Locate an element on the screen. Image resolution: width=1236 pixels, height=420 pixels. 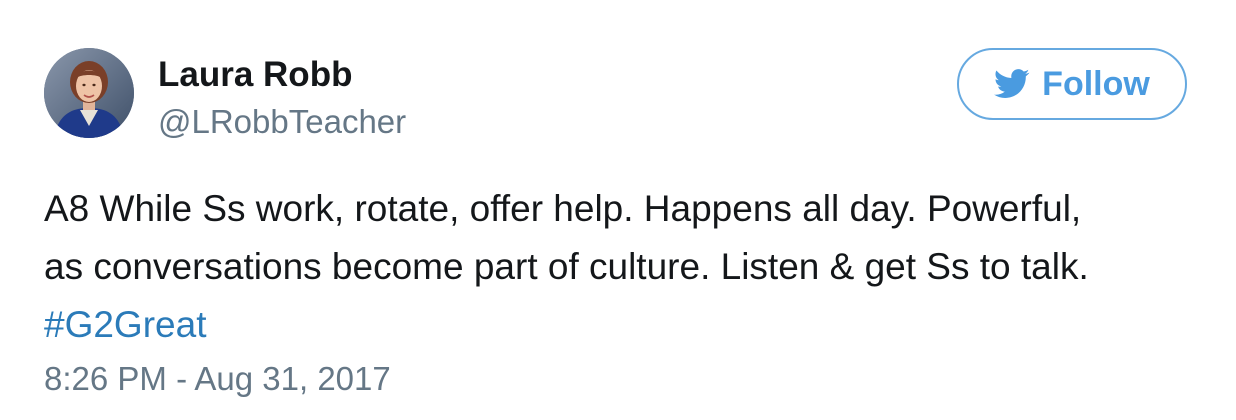
avatar-portrait-image is located at coordinates (89, 93).